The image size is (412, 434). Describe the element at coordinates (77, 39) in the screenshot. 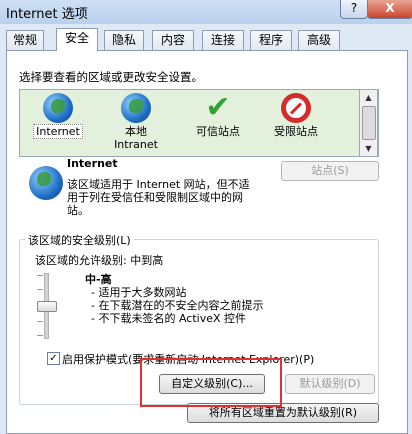

I see `tab-security: 安全` at that location.